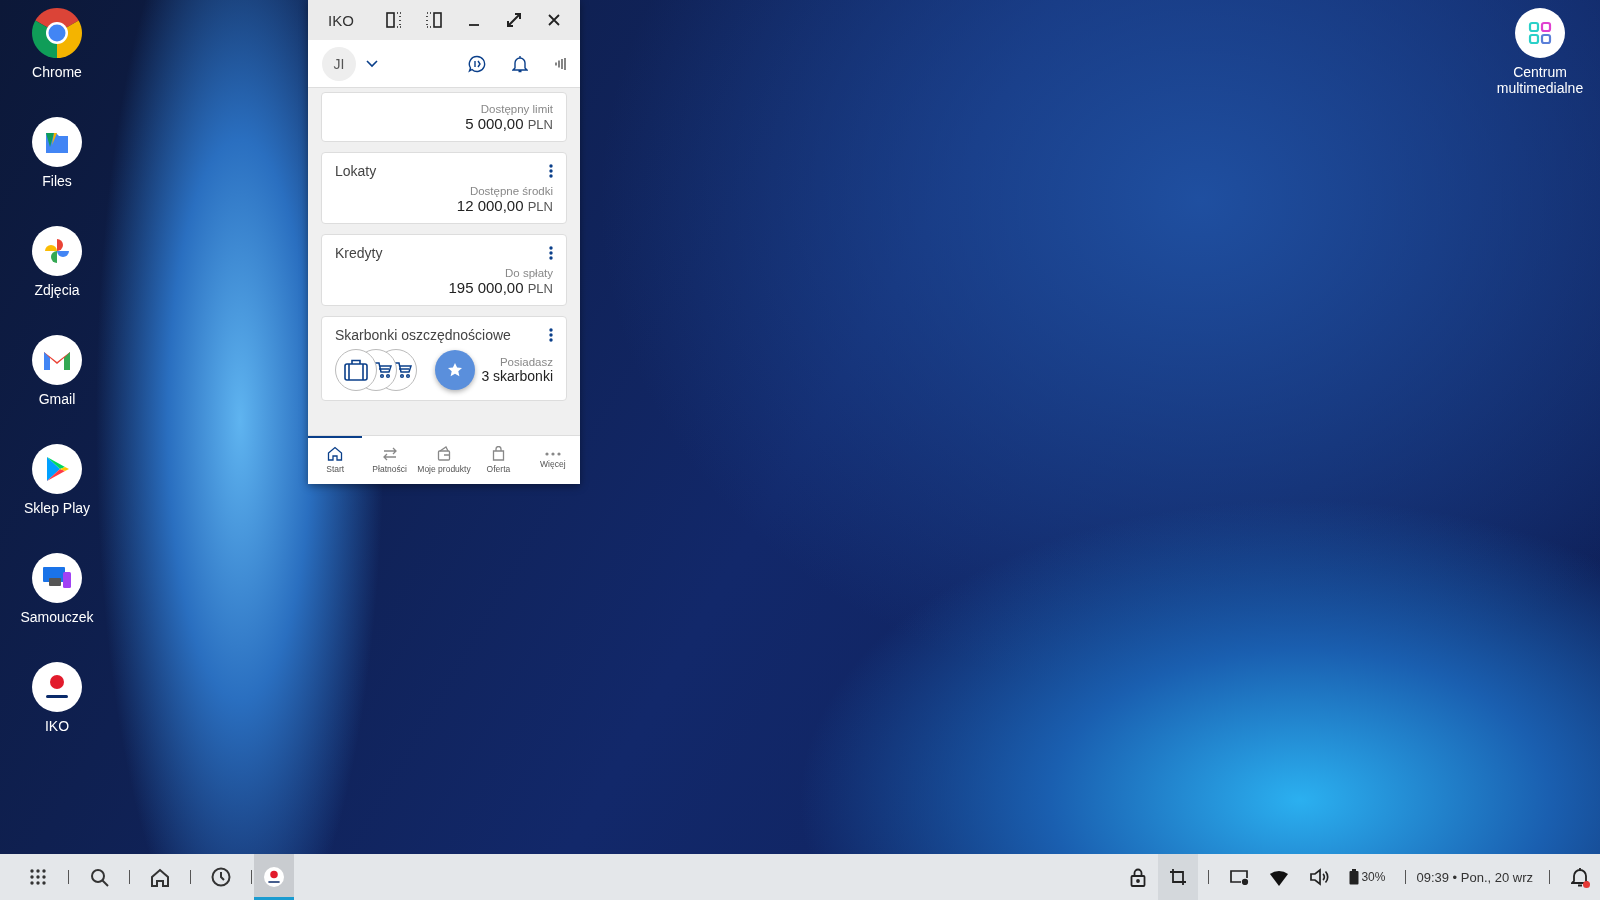 The image size is (1600, 900). What do you see at coordinates (444, 453) in the screenshot?
I see `wallet-icon` at bounding box center [444, 453].